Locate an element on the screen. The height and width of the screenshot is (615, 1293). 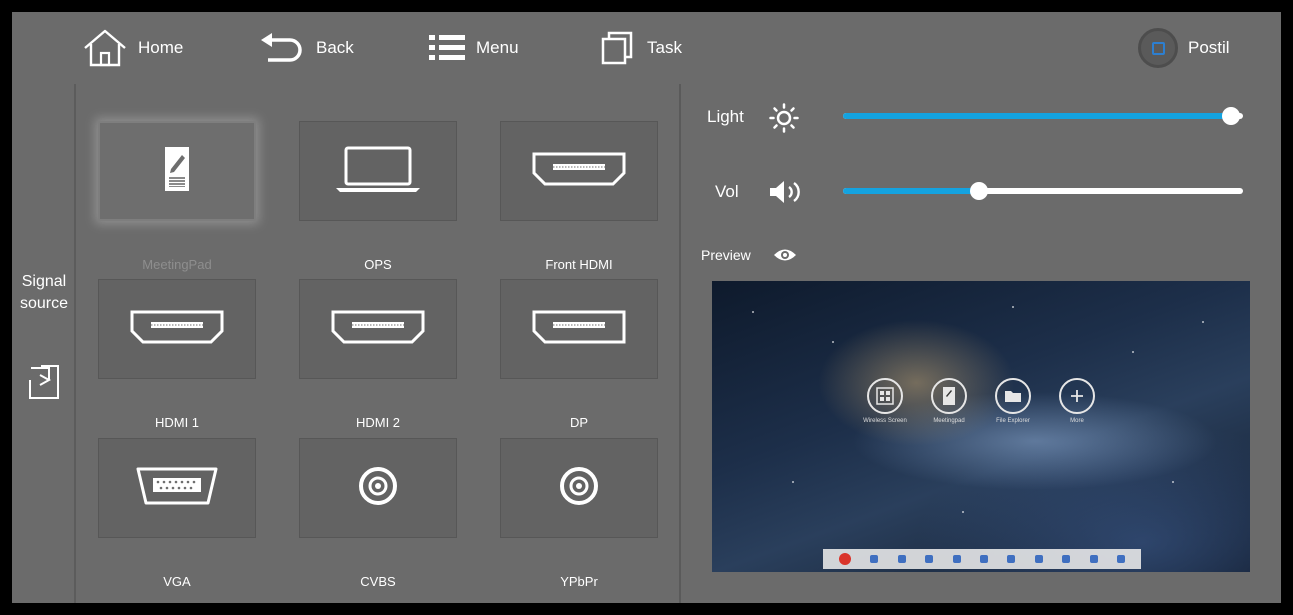
laptop-icon is located at coordinates (378, 171).